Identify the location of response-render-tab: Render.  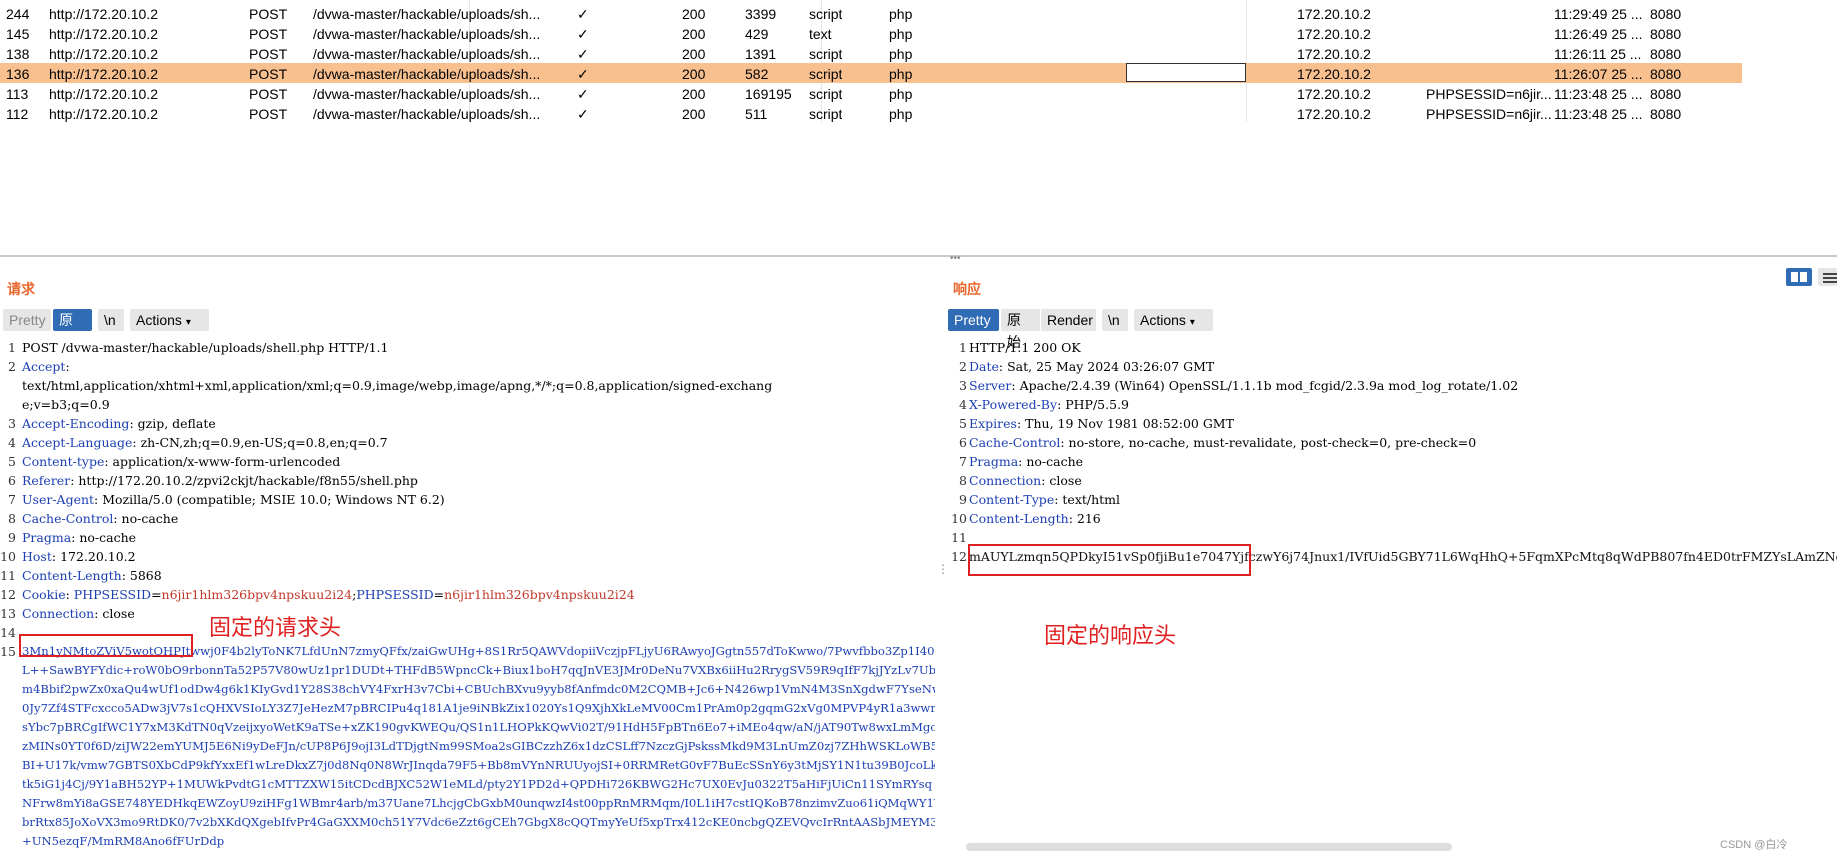
(1068, 320).